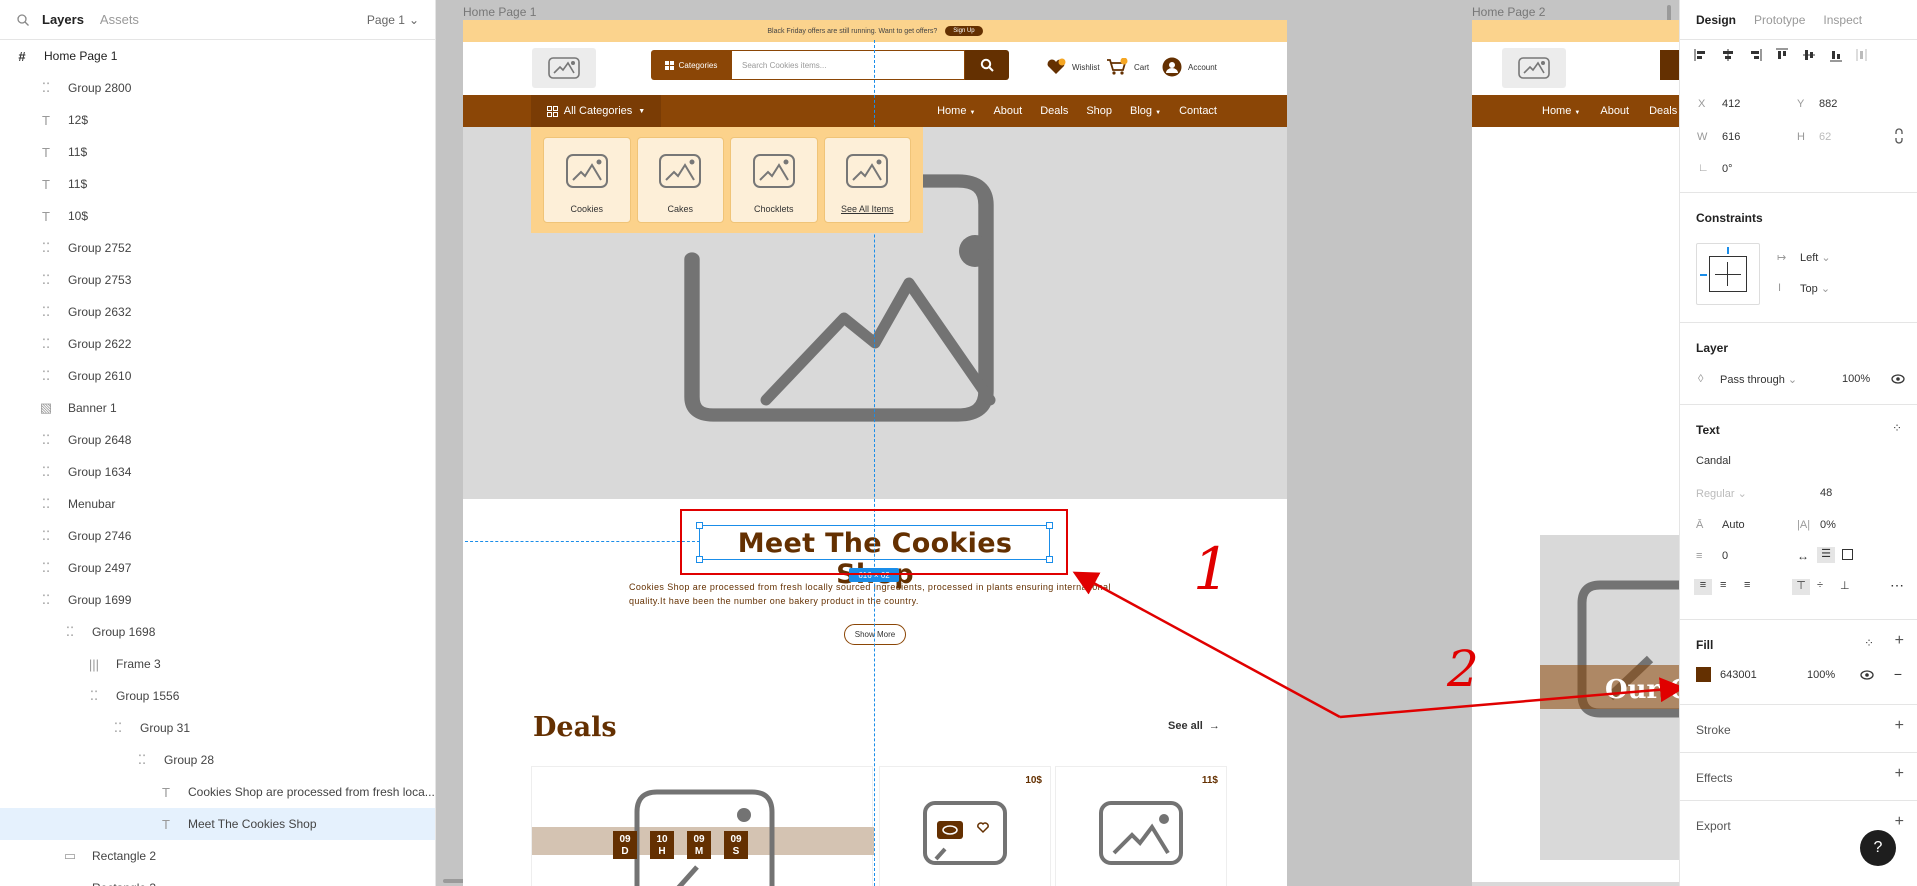  Describe the element at coordinates (1747, 585) in the screenshot. I see `text-align-right-icon: ≡` at that location.